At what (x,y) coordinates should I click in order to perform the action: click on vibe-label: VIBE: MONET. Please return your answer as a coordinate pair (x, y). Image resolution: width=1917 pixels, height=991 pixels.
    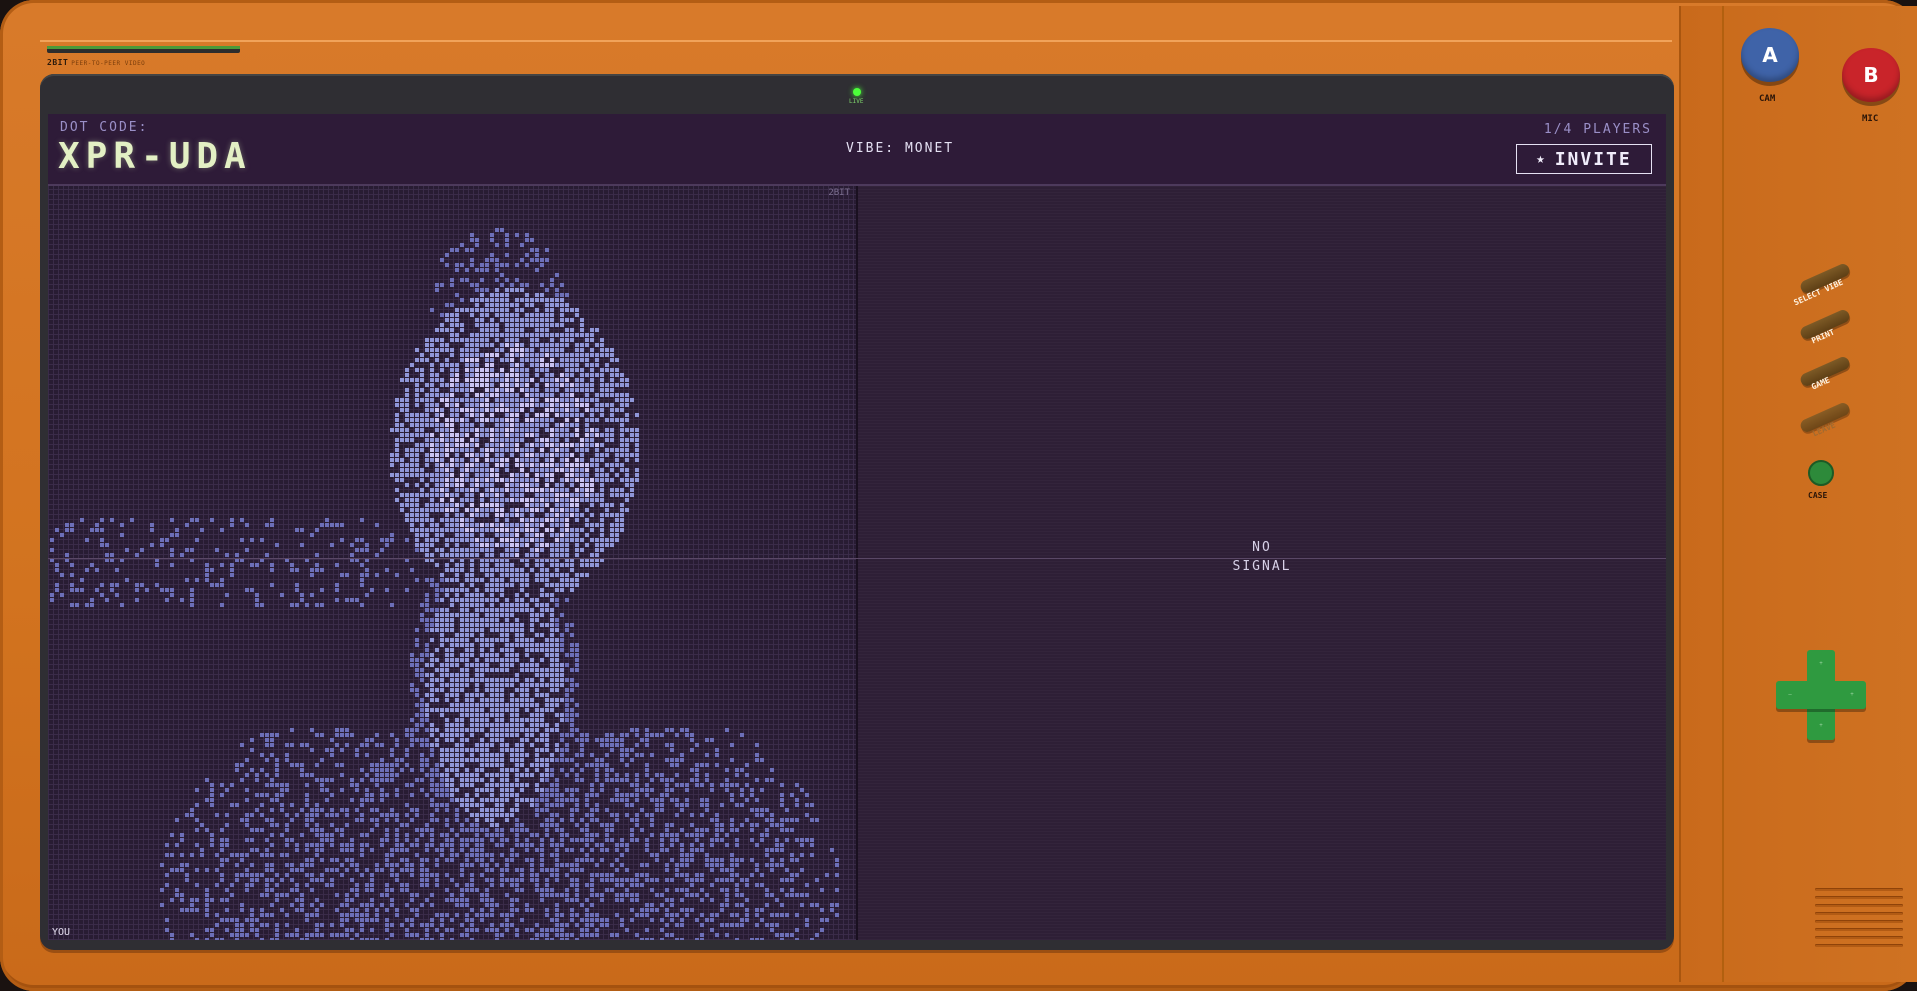
    Looking at the image, I should click on (900, 148).